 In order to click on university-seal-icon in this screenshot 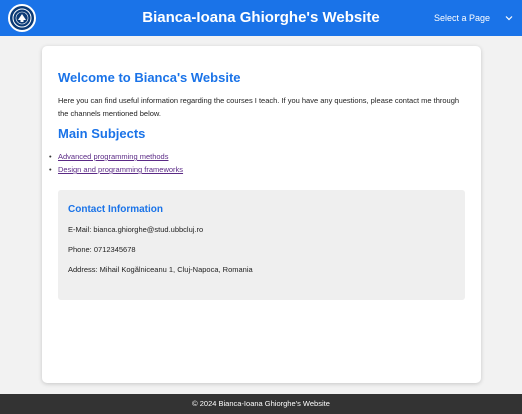, I will do `click(22, 18)`.